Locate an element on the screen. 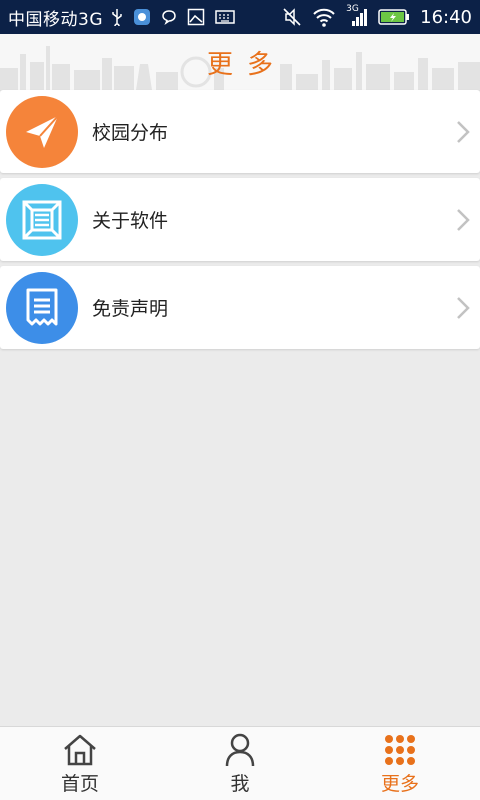 The height and width of the screenshot is (800, 480). bottom-tab-bar: 首页 我 更多 is located at coordinates (240, 763).